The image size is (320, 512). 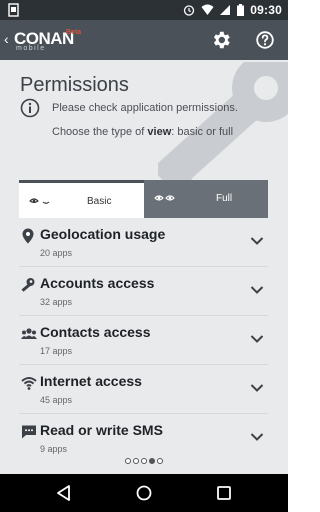 What do you see at coordinates (39, 201) in the screenshot?
I see `eye-half-icon` at bounding box center [39, 201].